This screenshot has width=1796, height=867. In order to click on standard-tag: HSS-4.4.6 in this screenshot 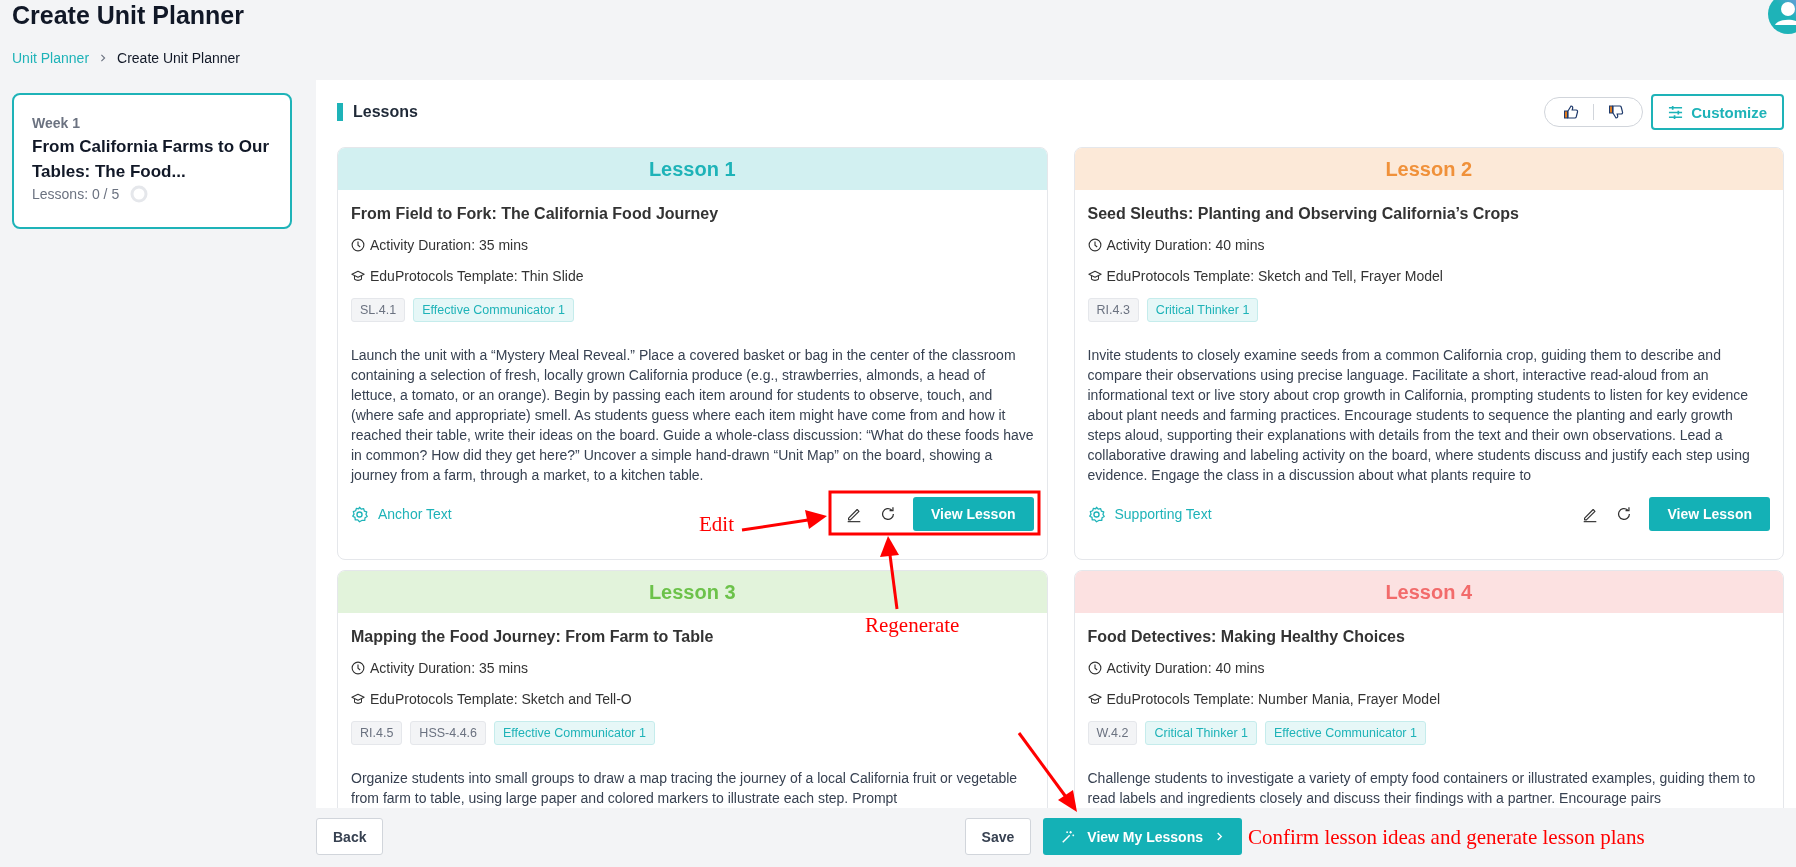, I will do `click(448, 733)`.